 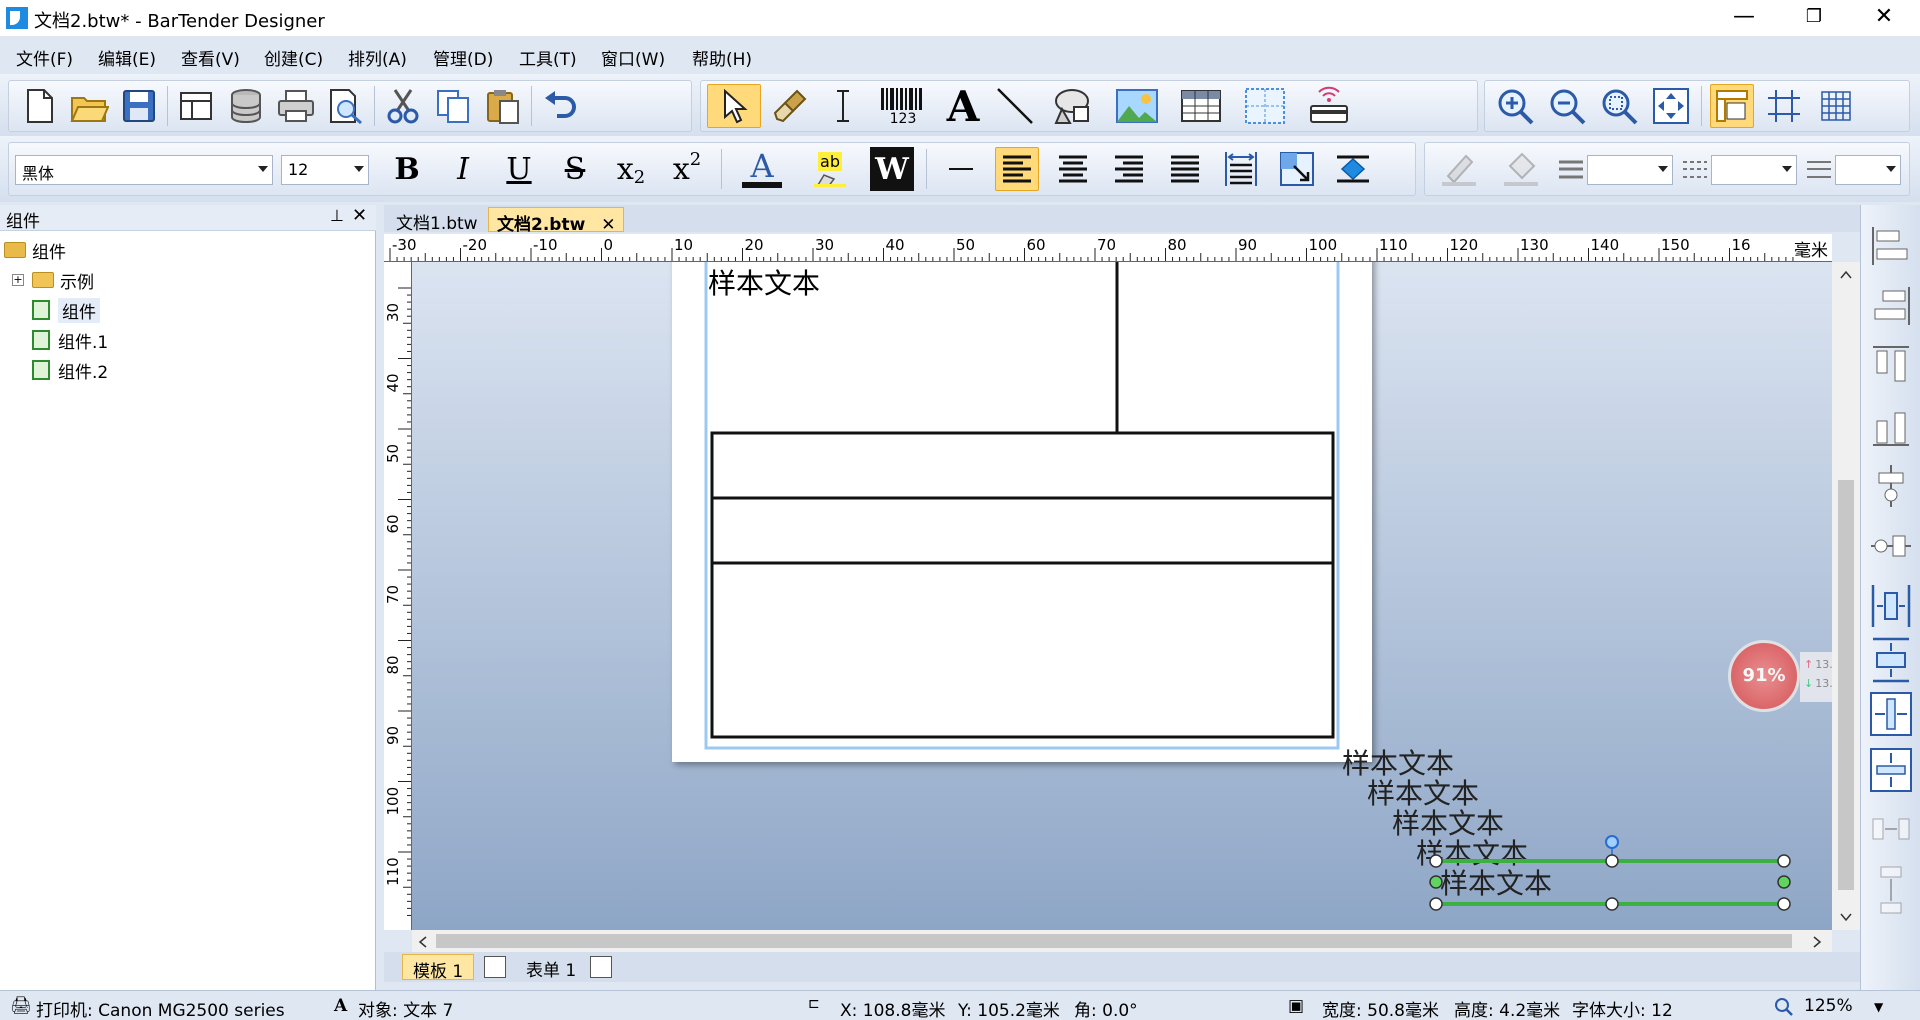 What do you see at coordinates (1891, 770) in the screenshot?
I see `center-on-page-vertical-icon` at bounding box center [1891, 770].